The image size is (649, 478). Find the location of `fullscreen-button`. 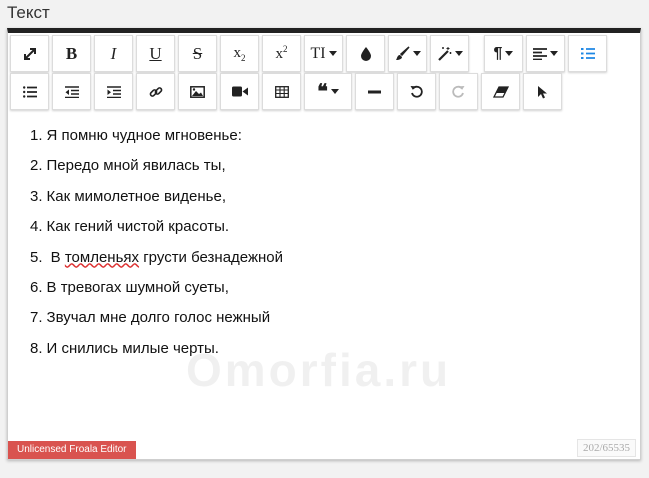

fullscreen-button is located at coordinates (29, 53).